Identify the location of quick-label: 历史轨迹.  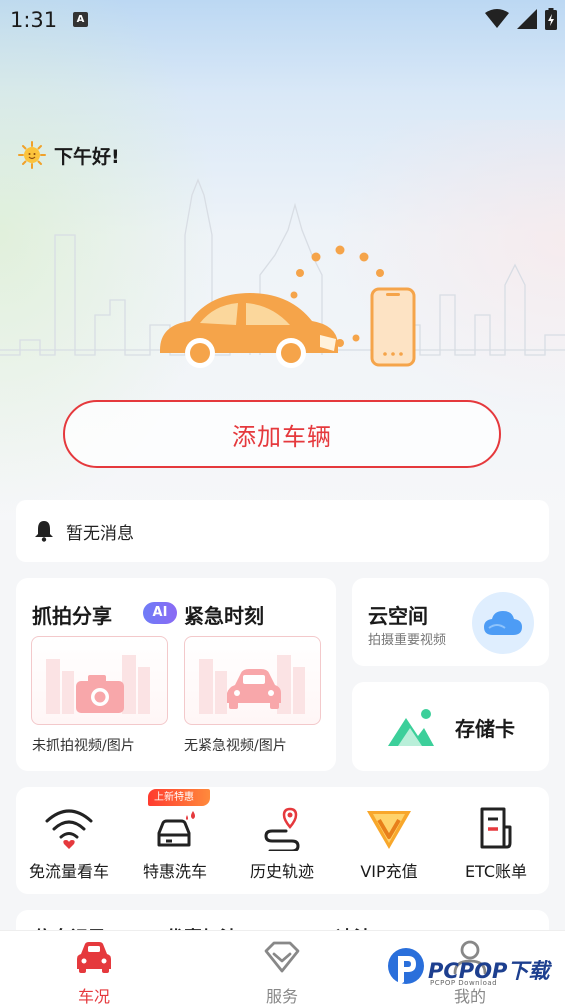
(281, 871).